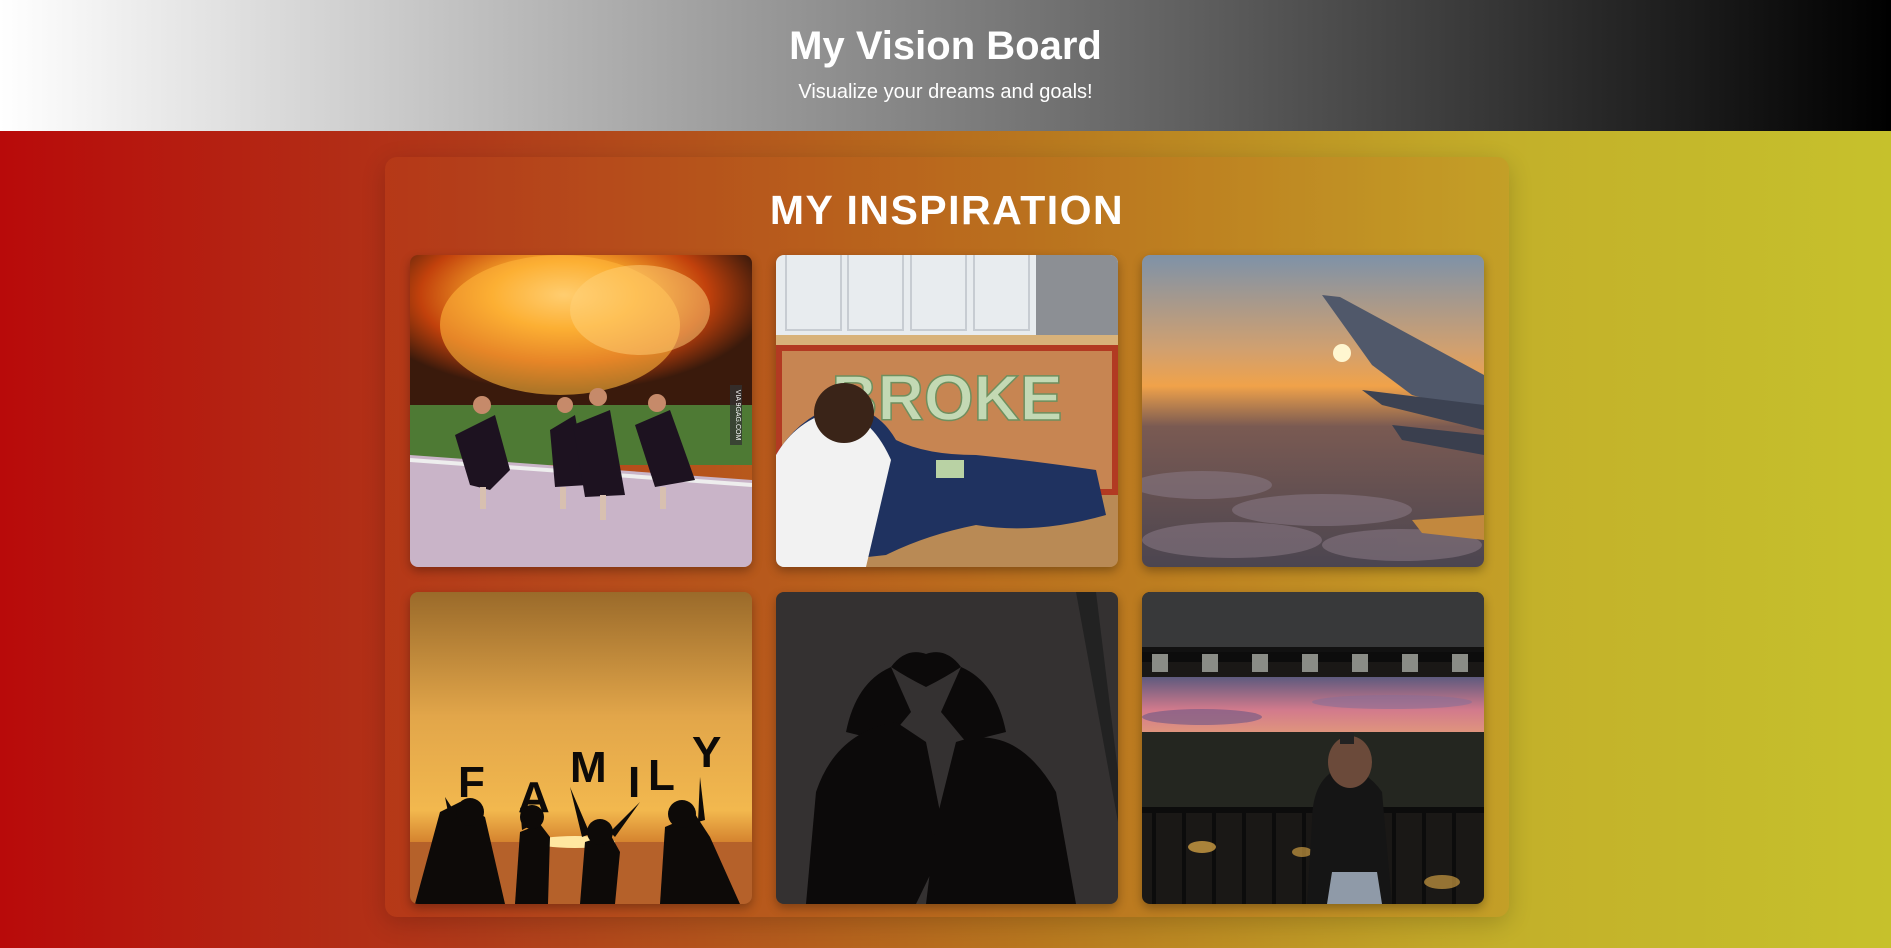  I want to click on graduates-explosion-photo: VIA 9GAG.COM, so click(581, 411).